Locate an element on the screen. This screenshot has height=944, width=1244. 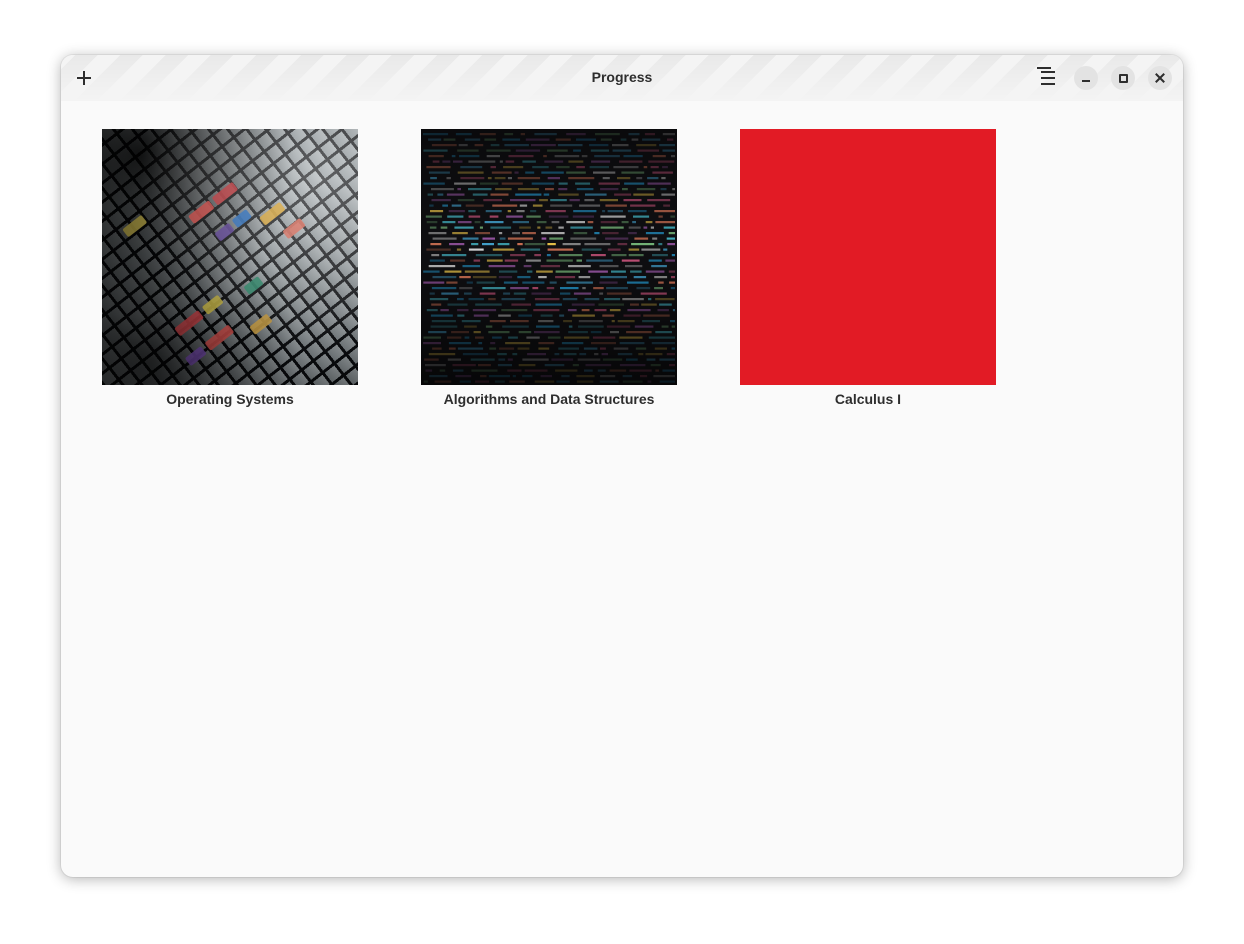
minimize-icon is located at coordinates (1086, 81).